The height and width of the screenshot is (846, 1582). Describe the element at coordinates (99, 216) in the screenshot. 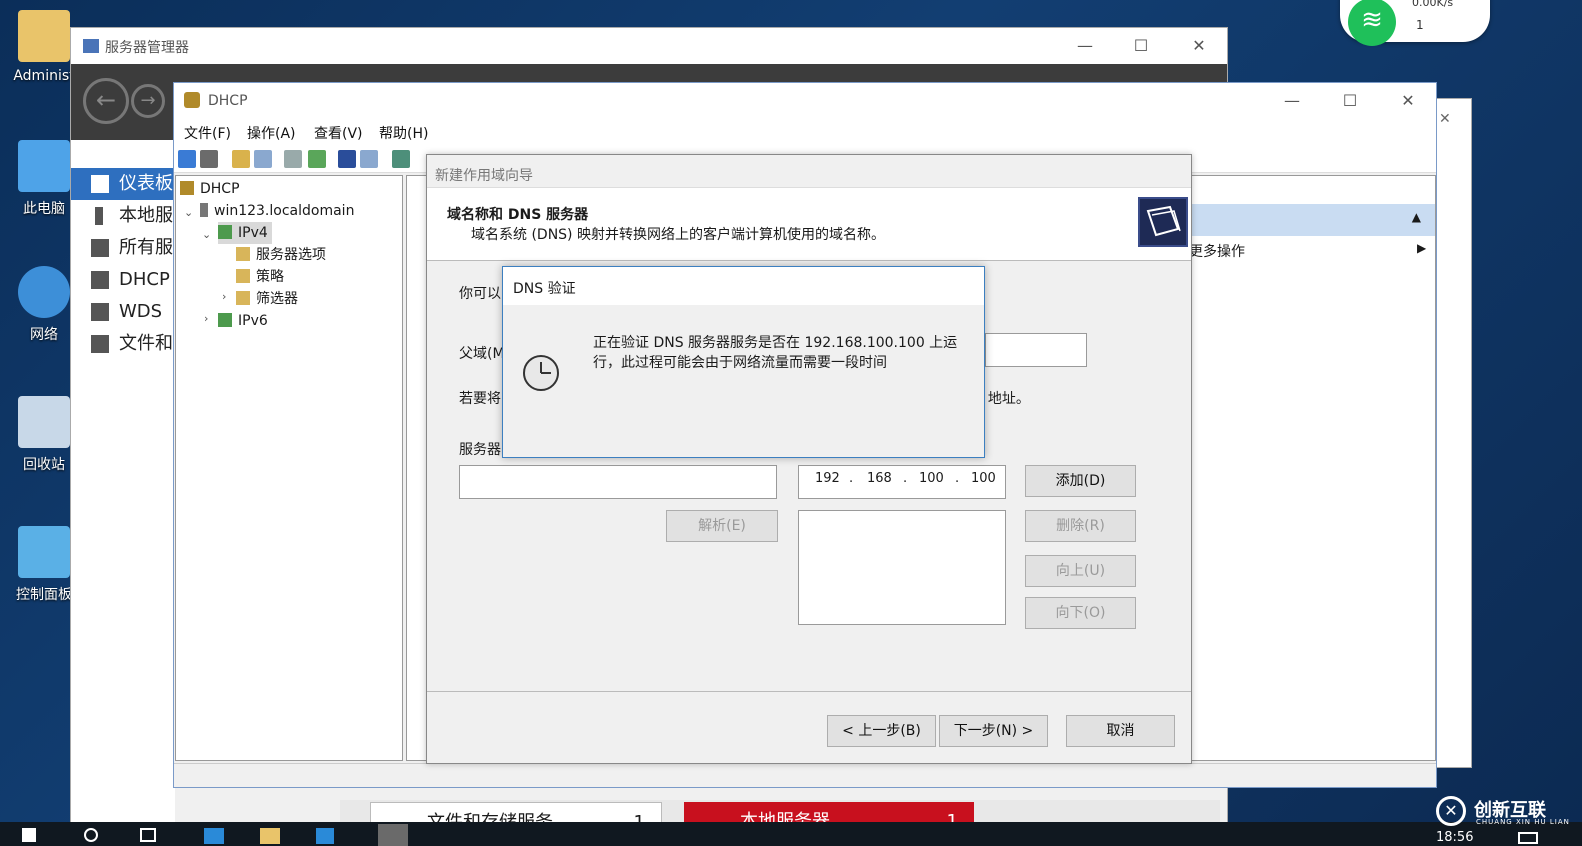

I see `server-icon` at that location.